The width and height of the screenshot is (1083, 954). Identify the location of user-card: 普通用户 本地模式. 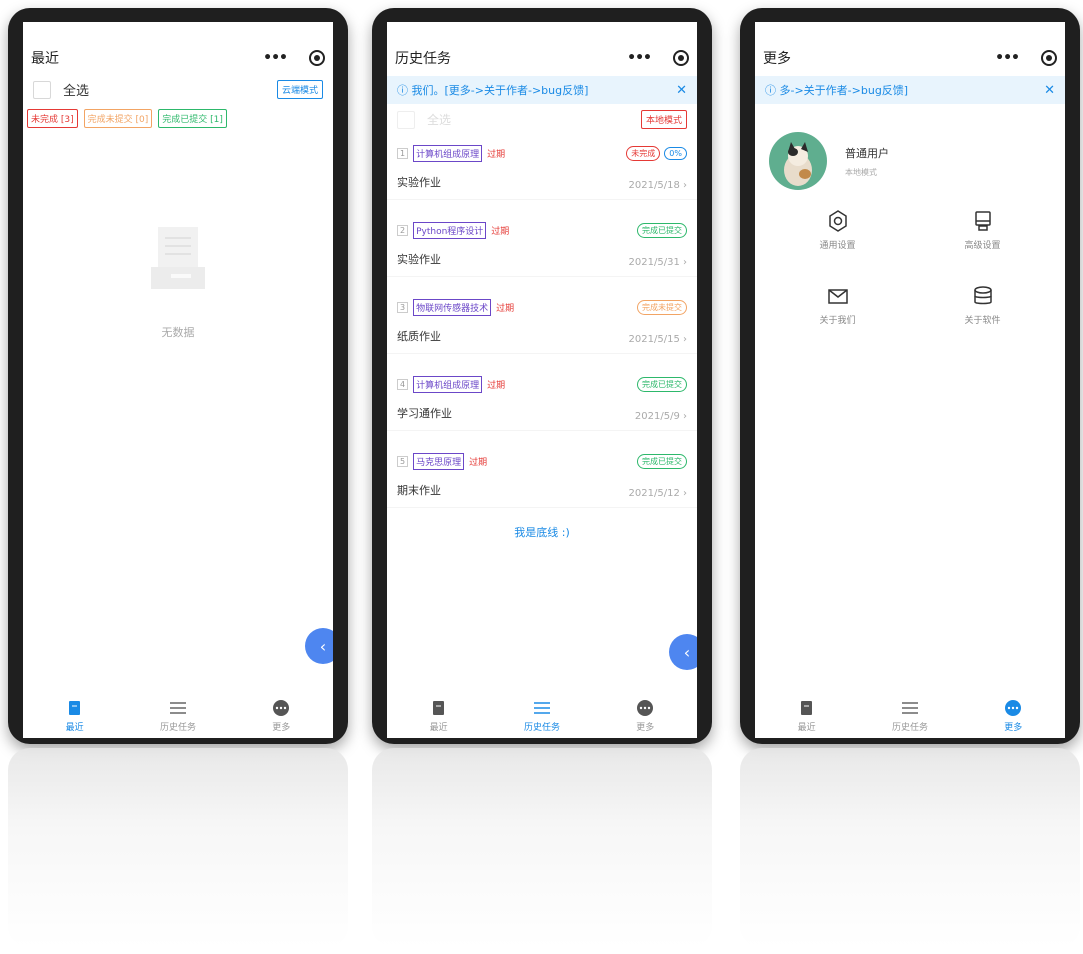
(910, 157).